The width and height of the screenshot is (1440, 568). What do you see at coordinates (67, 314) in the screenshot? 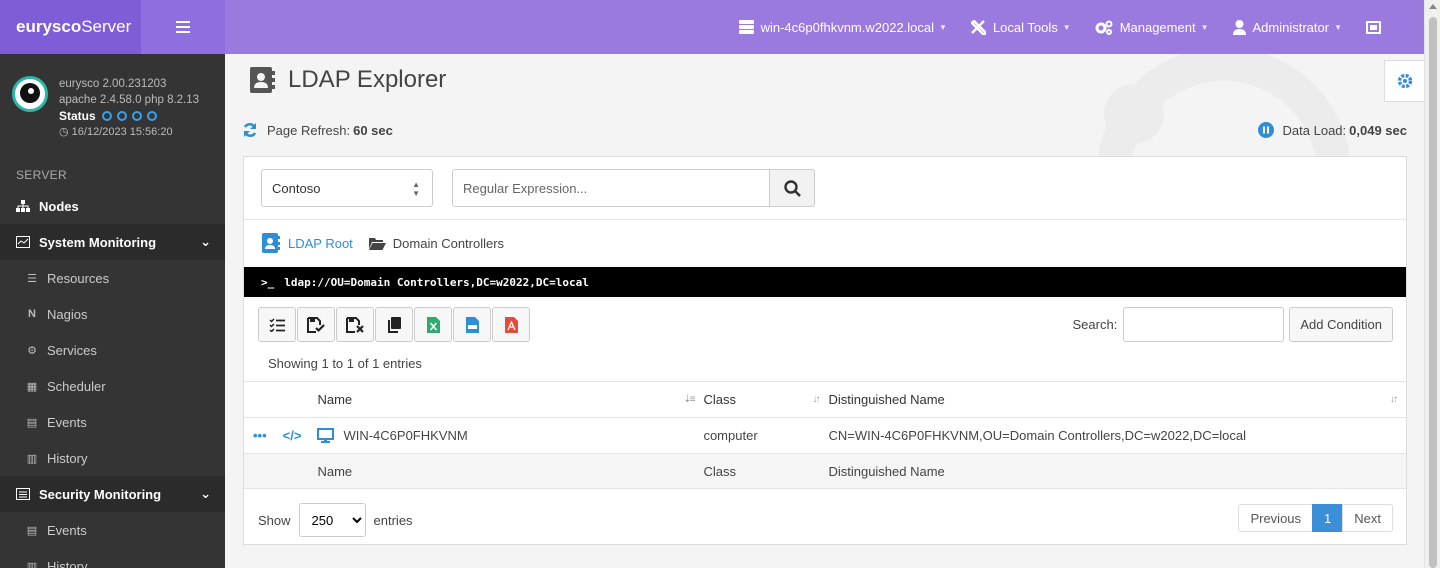
I see `sidebar-item-label: Nagios` at bounding box center [67, 314].